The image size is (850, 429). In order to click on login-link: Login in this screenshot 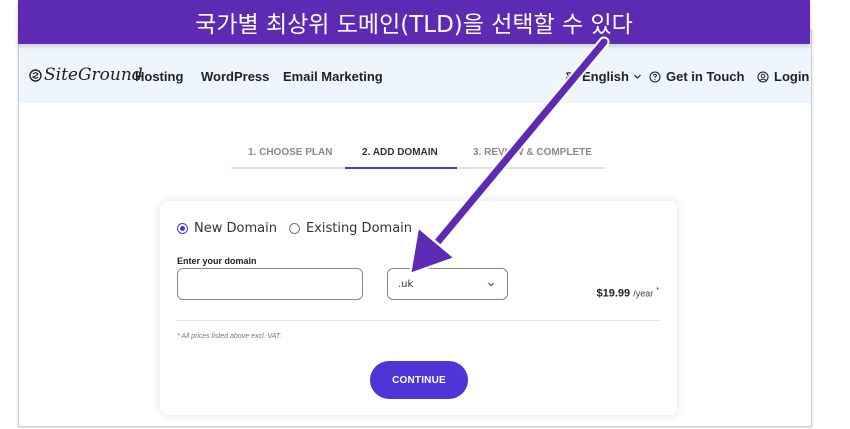, I will do `click(783, 76)`.